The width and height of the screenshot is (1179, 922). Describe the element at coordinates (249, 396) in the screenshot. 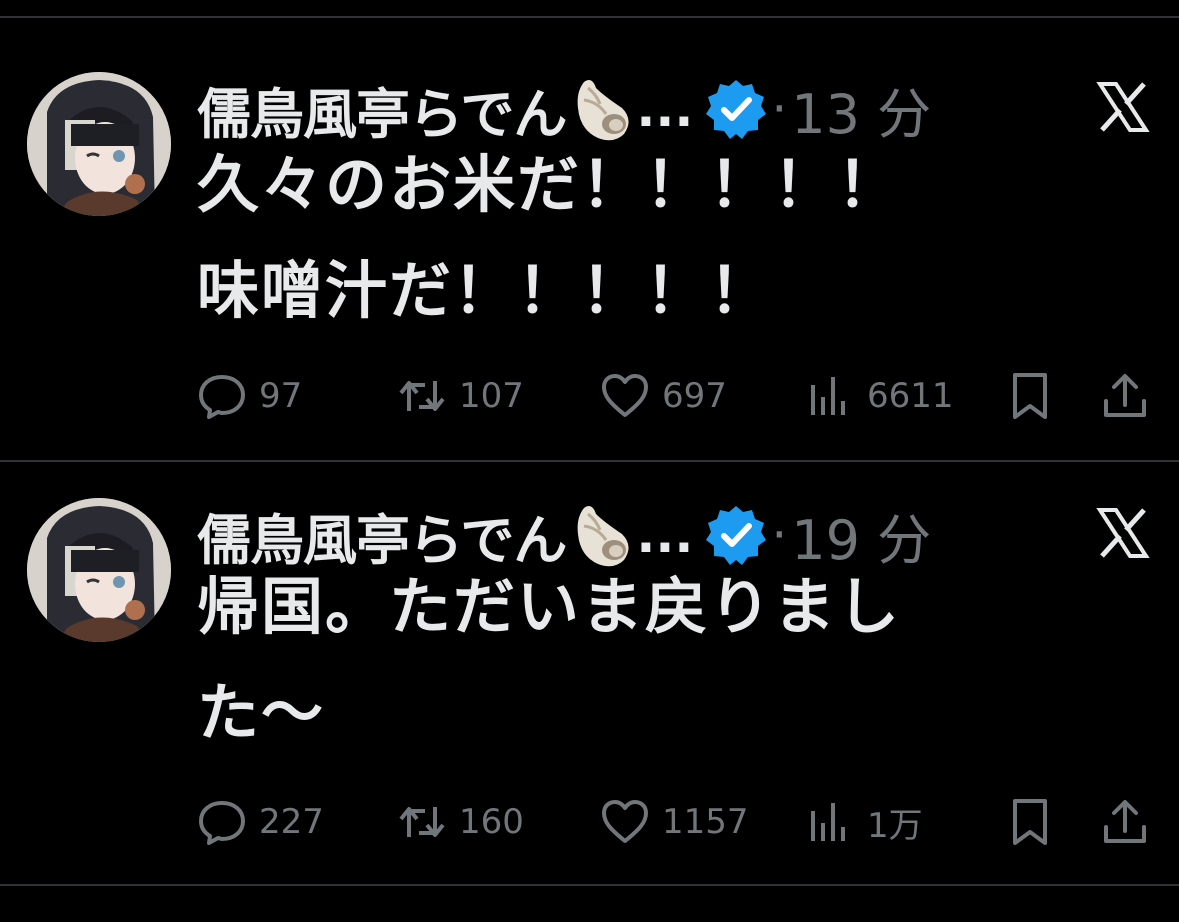

I see `reply-button: 97` at that location.